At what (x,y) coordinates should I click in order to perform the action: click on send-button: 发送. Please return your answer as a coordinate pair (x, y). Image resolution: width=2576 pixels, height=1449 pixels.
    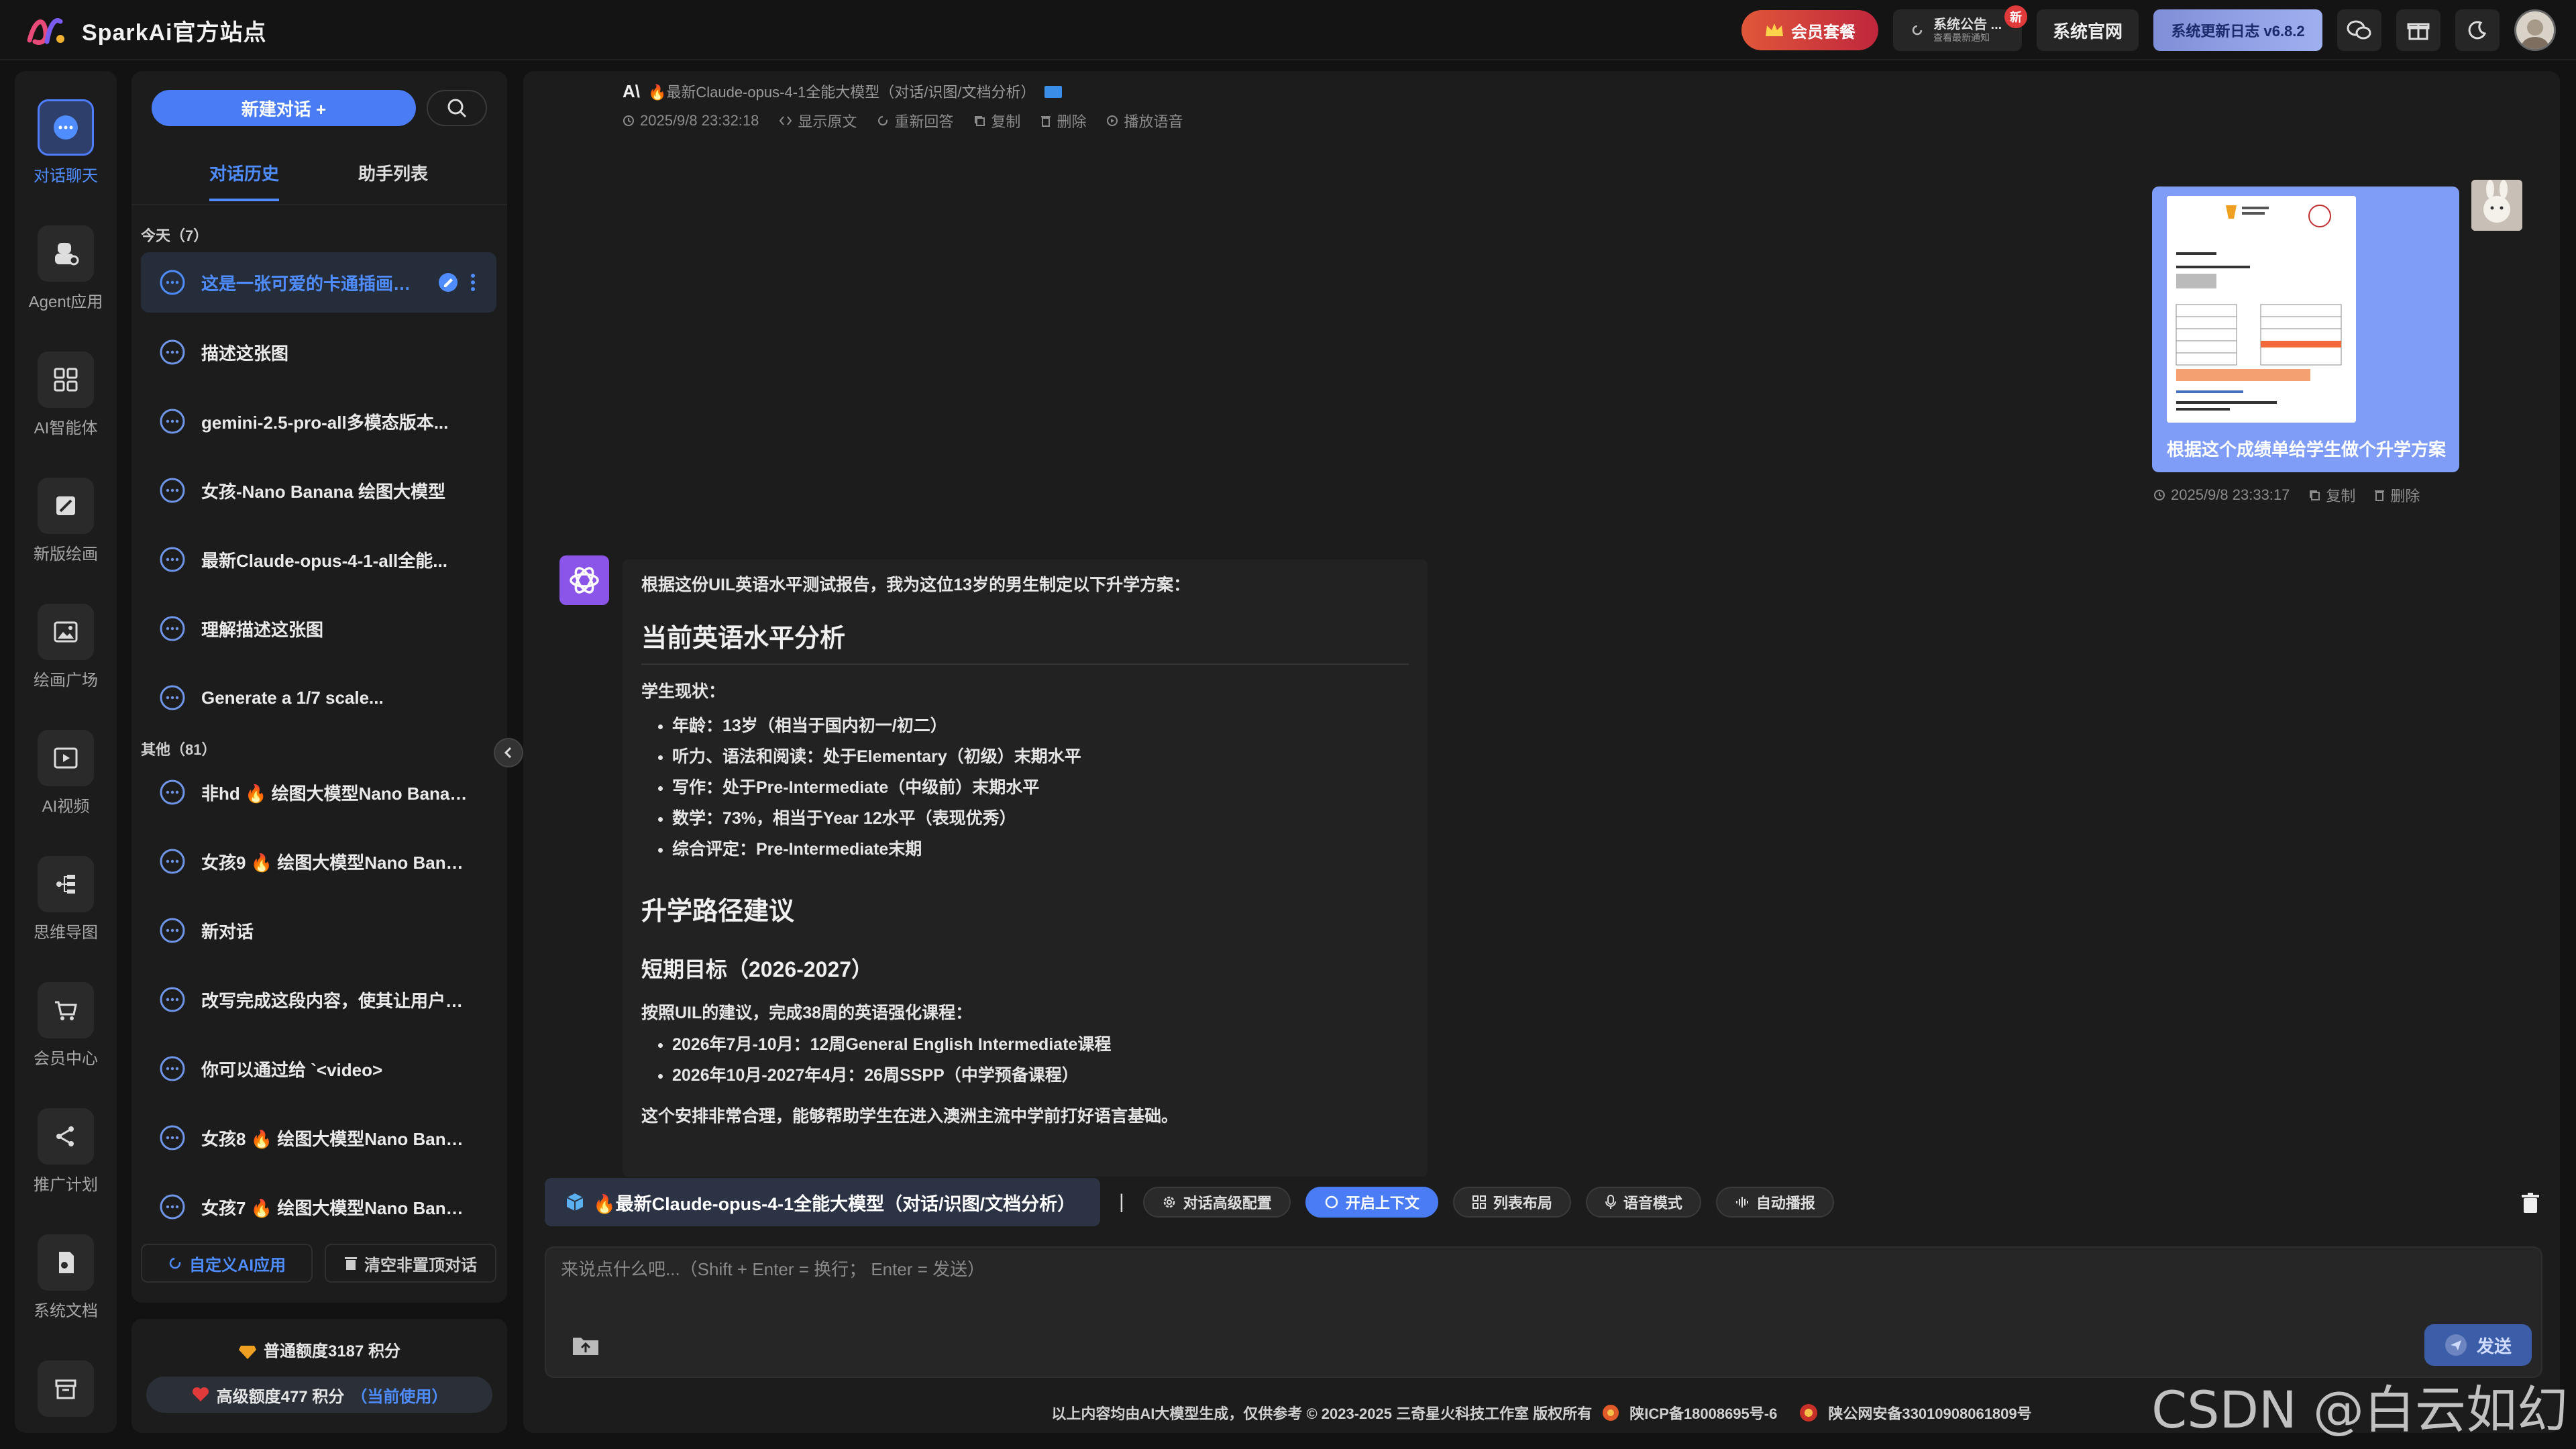
    Looking at the image, I should click on (2478, 1345).